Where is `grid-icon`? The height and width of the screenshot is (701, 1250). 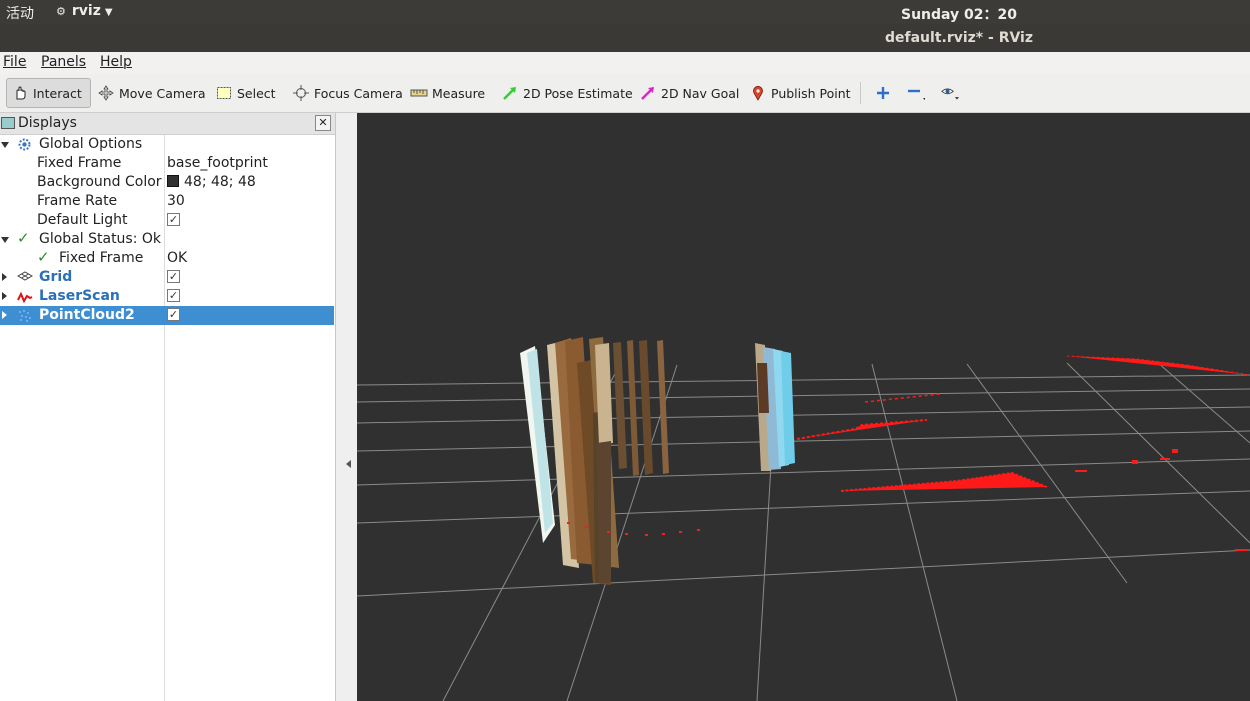
grid-icon is located at coordinates (25, 278).